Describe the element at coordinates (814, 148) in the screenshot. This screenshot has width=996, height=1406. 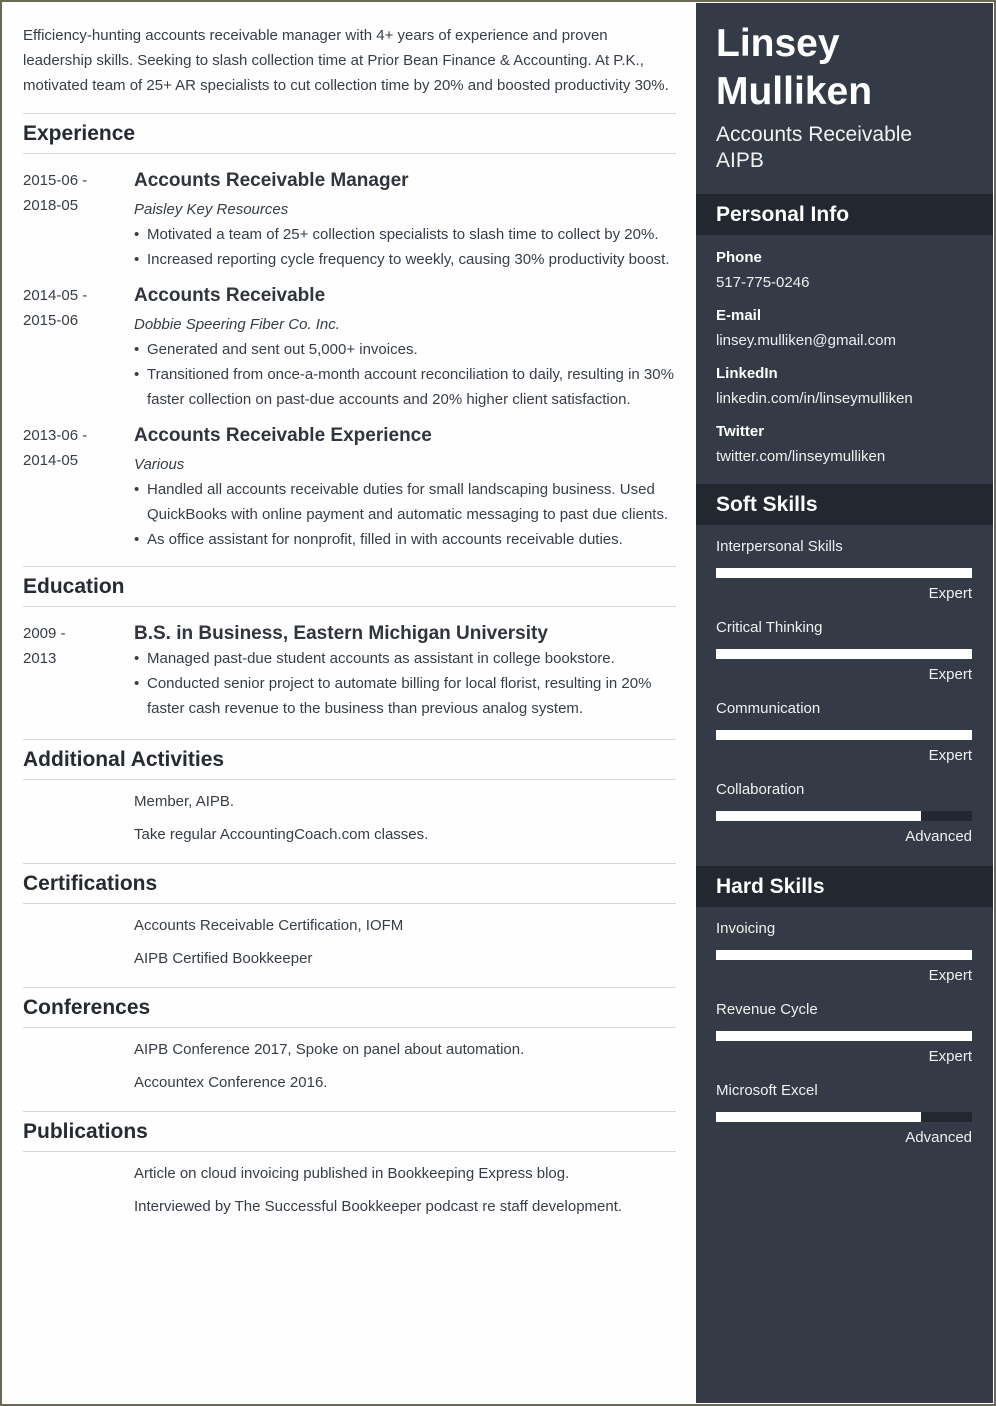
I see `candidate-title: Accounts Receivable AIPB` at that location.